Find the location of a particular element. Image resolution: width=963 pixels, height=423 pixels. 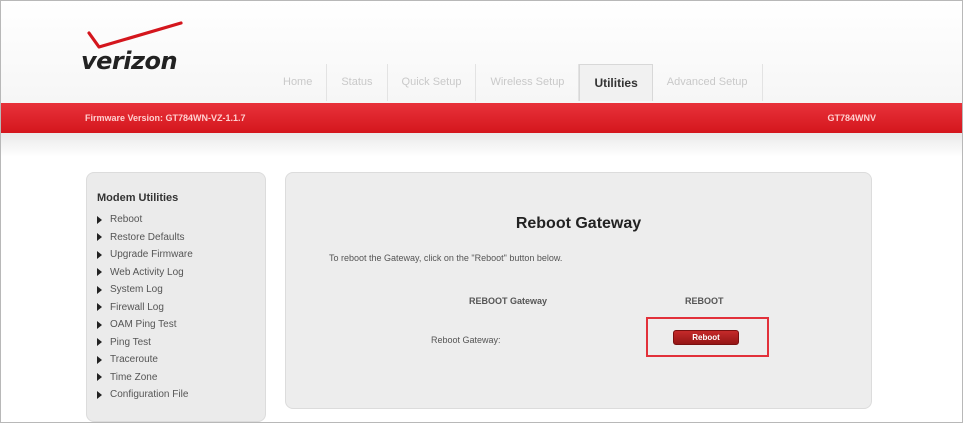

sidebar-item-upgrade-firmware: Upgrade Firmware is located at coordinates (145, 255).